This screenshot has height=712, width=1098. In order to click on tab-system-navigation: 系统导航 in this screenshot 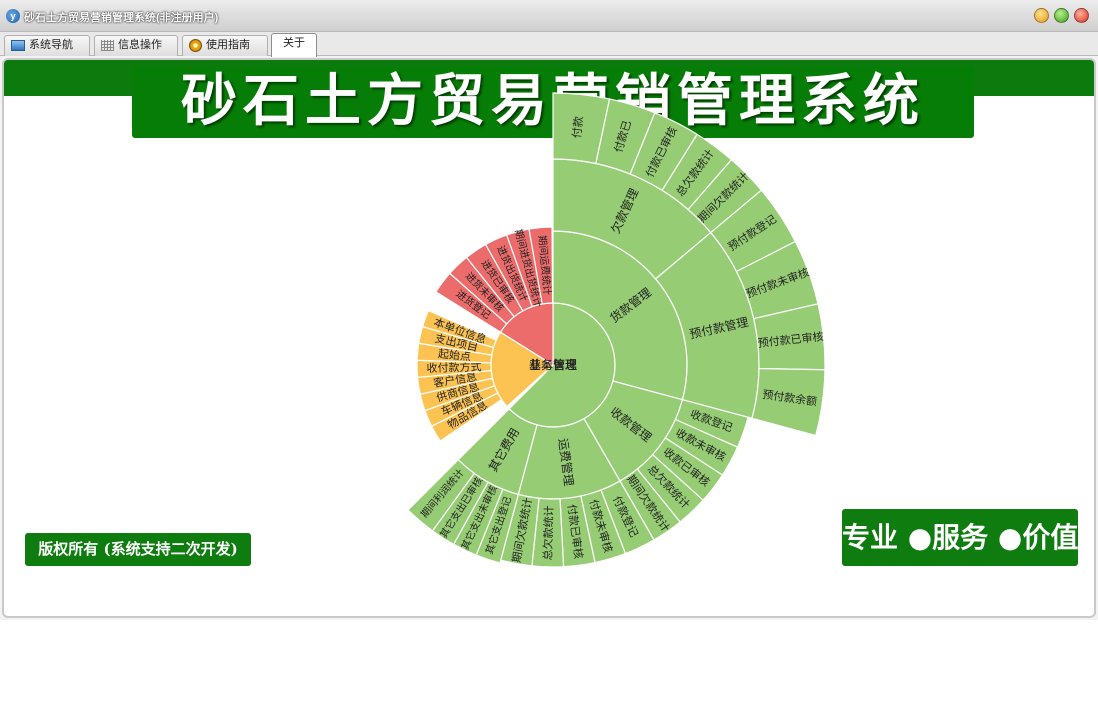, I will do `click(47, 45)`.